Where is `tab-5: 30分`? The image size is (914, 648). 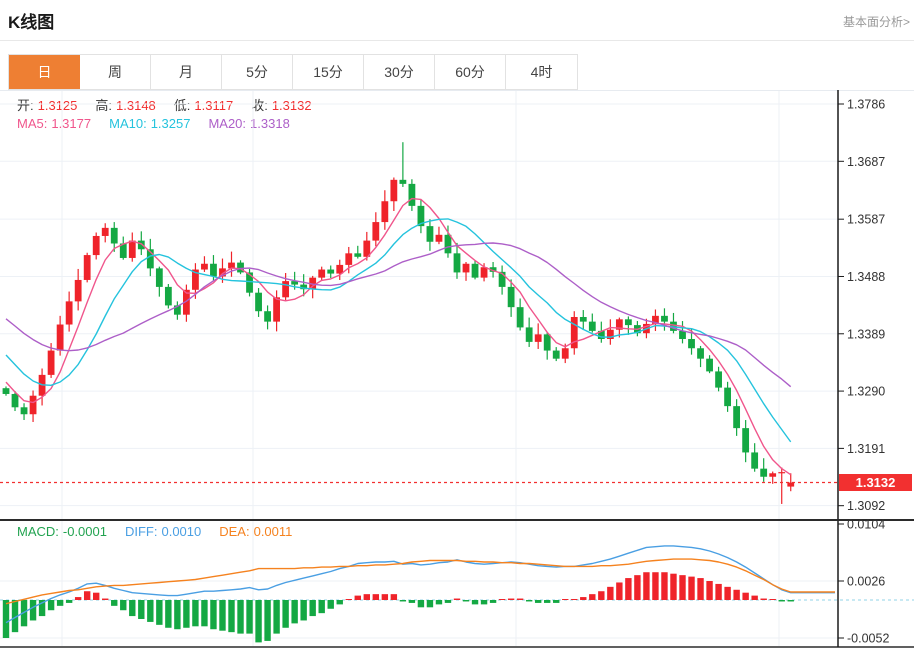
tab-5: 30分 is located at coordinates (399, 72).